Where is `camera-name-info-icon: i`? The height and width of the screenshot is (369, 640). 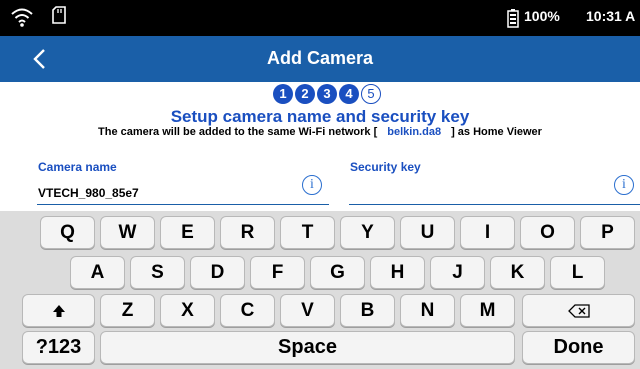 camera-name-info-icon: i is located at coordinates (312, 185).